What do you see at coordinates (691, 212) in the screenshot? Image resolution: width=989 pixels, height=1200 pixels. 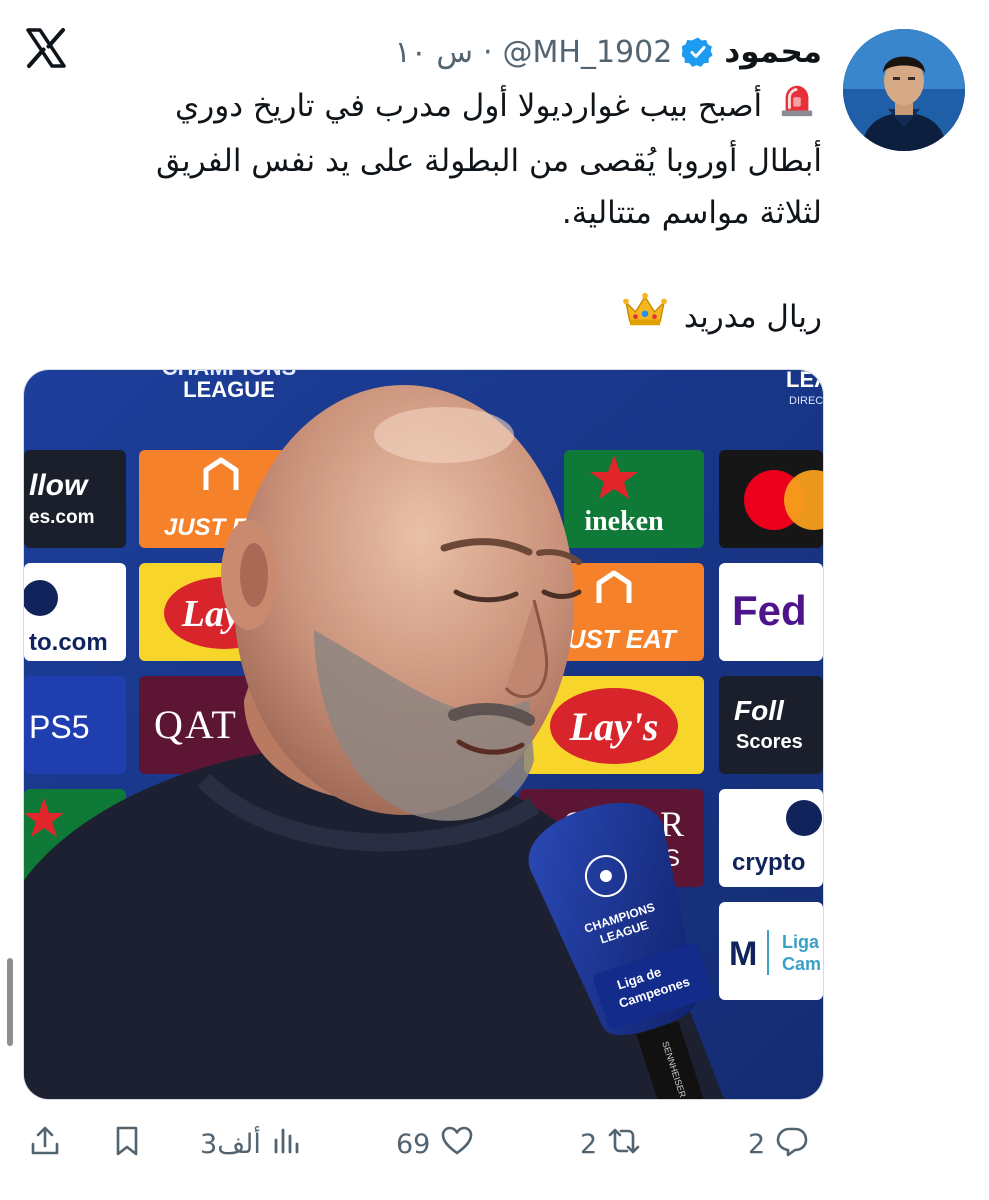 I see `tweet-line-3: لثلاثة مواسم متتالية.` at bounding box center [691, 212].